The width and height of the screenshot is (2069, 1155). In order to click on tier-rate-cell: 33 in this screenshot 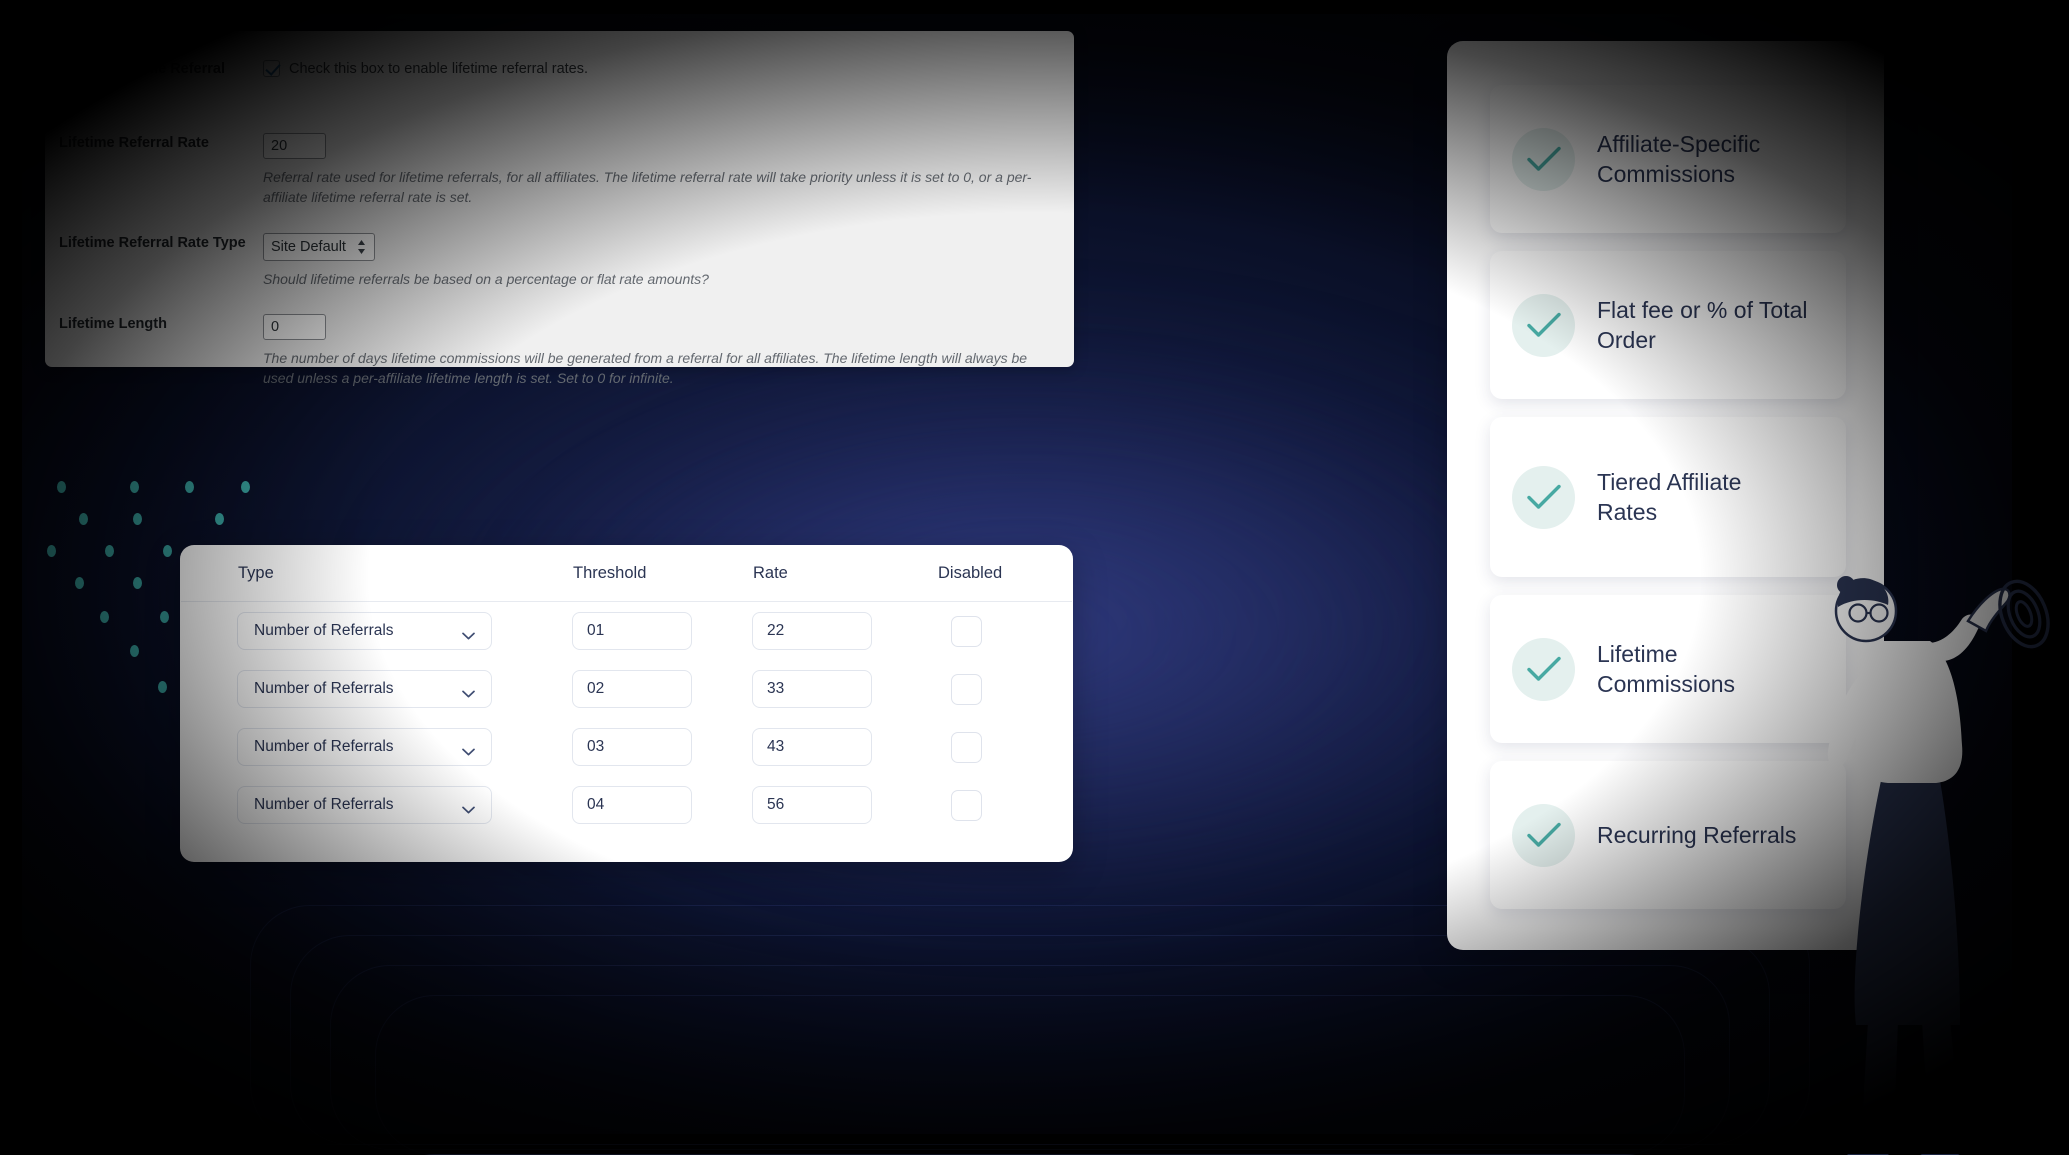, I will do `click(844, 689)`.